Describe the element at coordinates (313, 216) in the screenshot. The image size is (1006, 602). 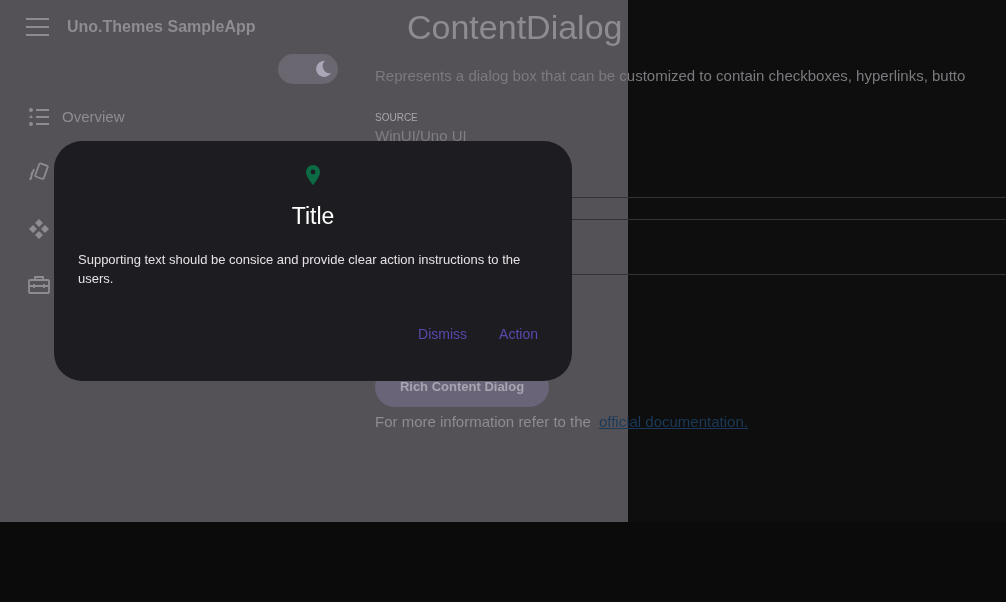
I see `dialog-title: Title` at that location.